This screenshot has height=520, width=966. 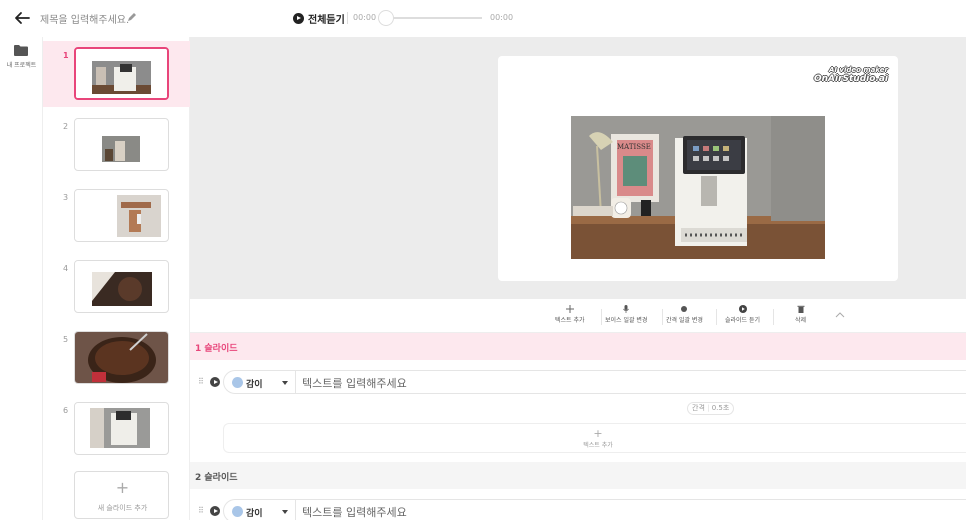 What do you see at coordinates (66, 339) in the screenshot?
I see `slide-number: 5` at bounding box center [66, 339].